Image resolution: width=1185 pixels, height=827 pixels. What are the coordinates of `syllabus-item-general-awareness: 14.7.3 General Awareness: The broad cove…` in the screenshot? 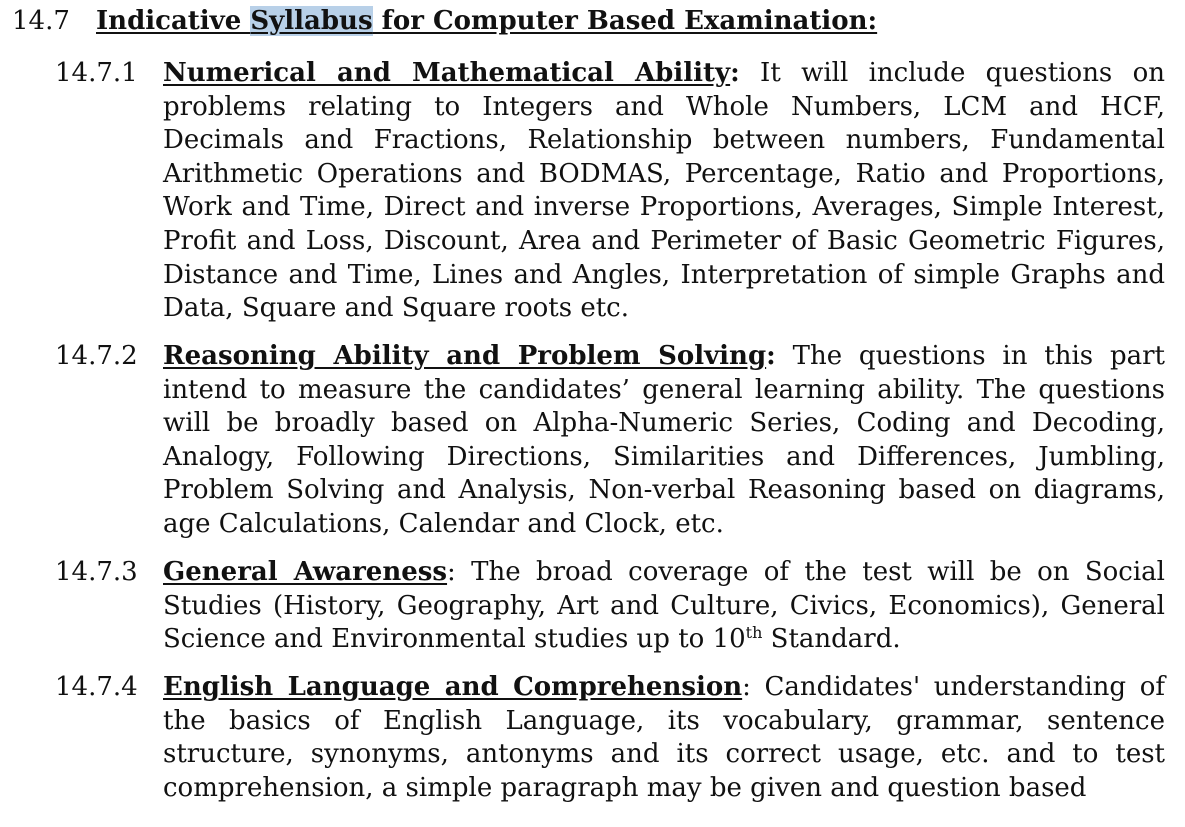 It's located at (610, 606).